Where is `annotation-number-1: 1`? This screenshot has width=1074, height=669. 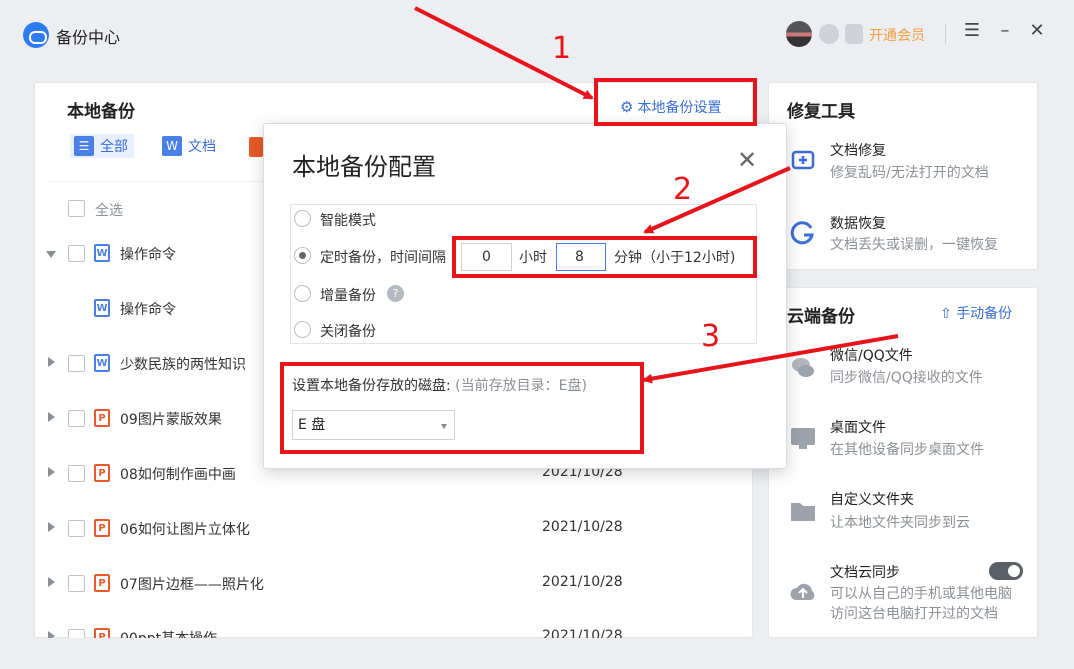 annotation-number-1: 1 is located at coordinates (562, 48).